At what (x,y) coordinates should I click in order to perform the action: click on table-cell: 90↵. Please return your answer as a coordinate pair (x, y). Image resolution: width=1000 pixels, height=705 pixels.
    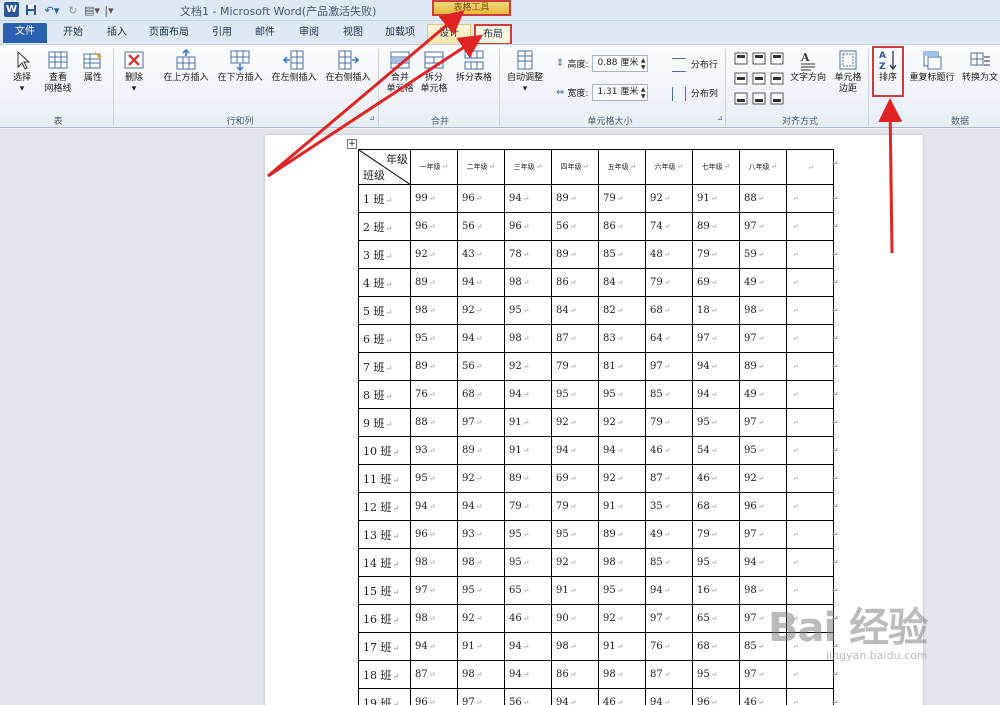
    Looking at the image, I should click on (575, 618).